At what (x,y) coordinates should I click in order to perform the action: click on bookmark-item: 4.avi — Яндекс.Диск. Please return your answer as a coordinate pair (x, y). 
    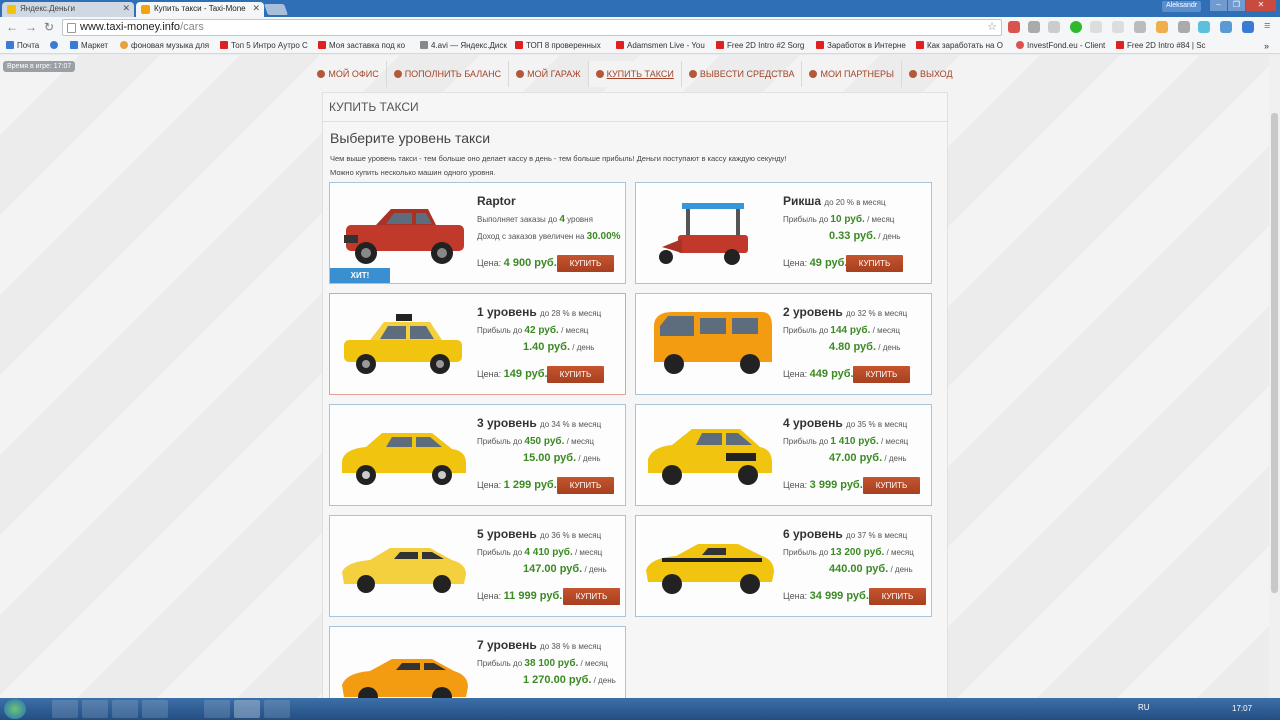
    Looking at the image, I should click on (464, 45).